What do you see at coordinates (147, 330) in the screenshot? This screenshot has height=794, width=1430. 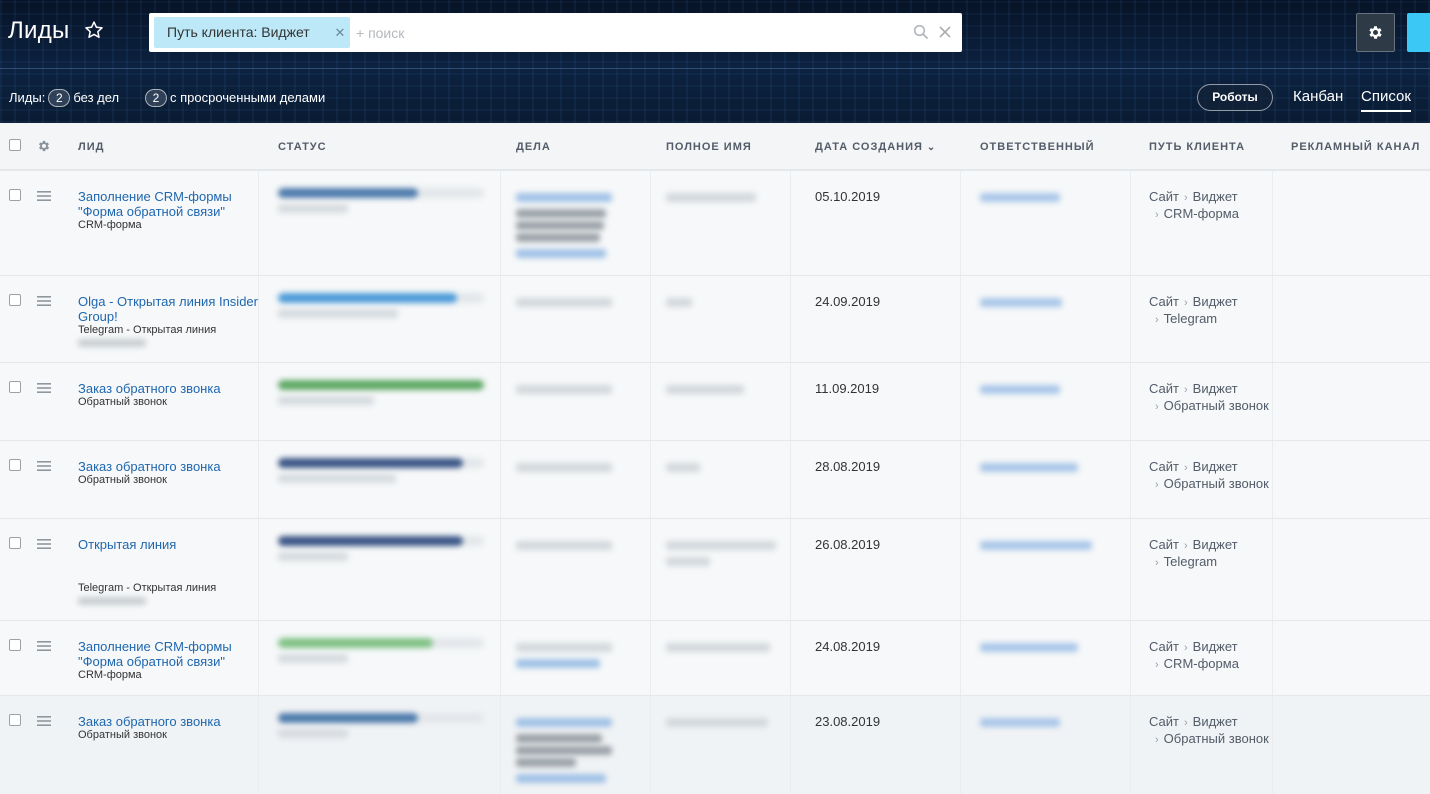 I see `lead-source: Telegram - Открытая линия` at bounding box center [147, 330].